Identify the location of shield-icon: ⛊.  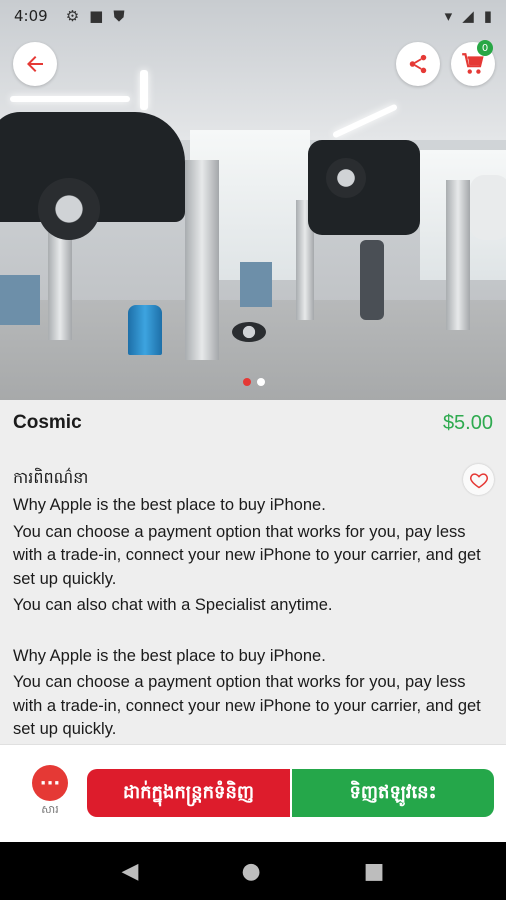
(119, 16).